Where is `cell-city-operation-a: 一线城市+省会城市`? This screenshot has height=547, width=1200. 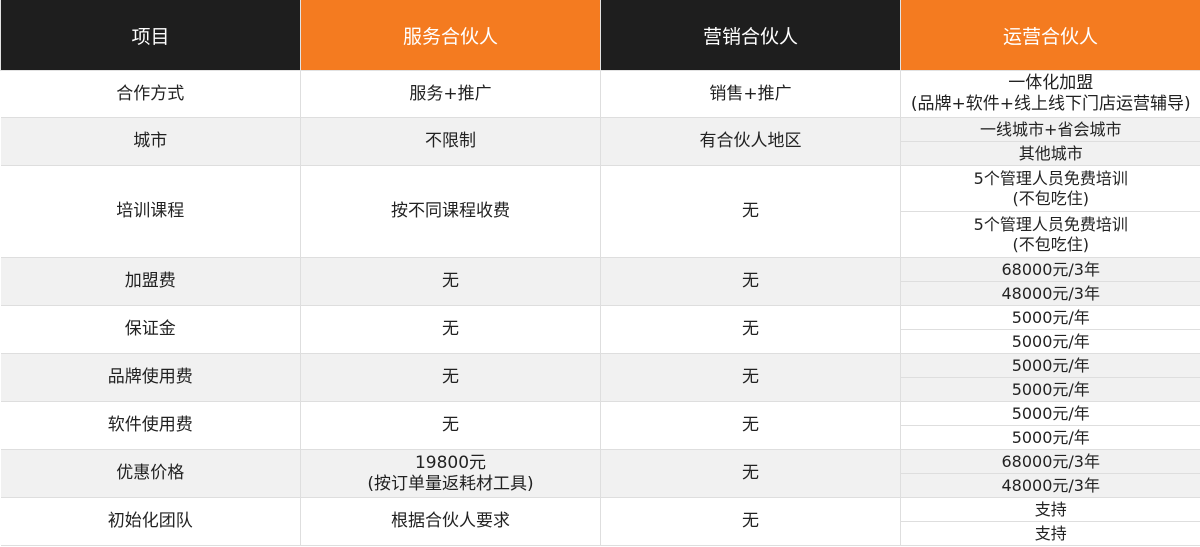 cell-city-operation-a: 一线城市+省会城市 is located at coordinates (1050, 129).